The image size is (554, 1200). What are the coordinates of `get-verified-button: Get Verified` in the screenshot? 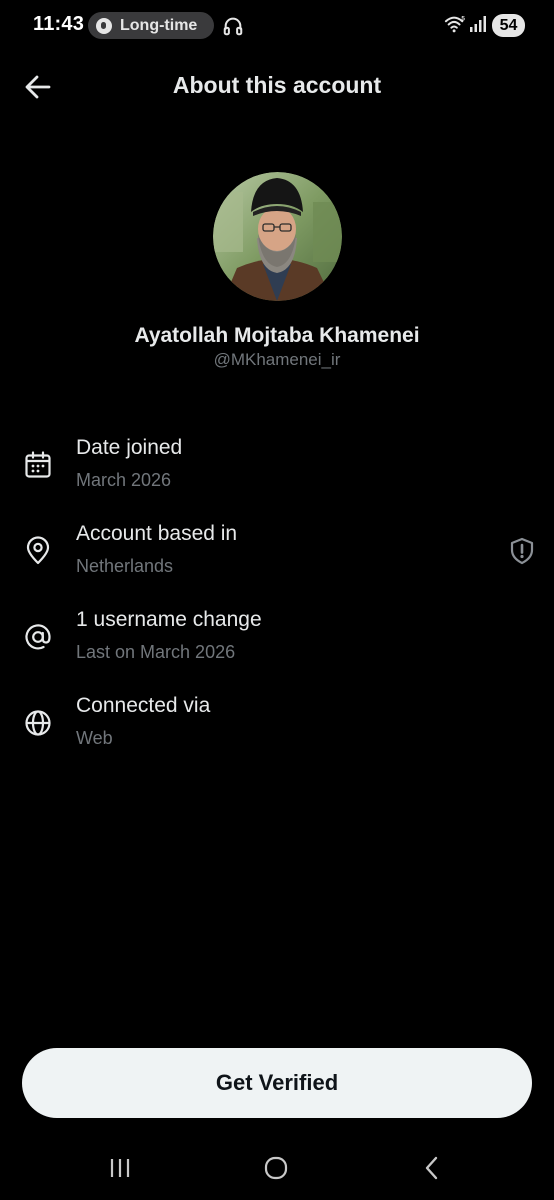 It's located at (277, 1083).